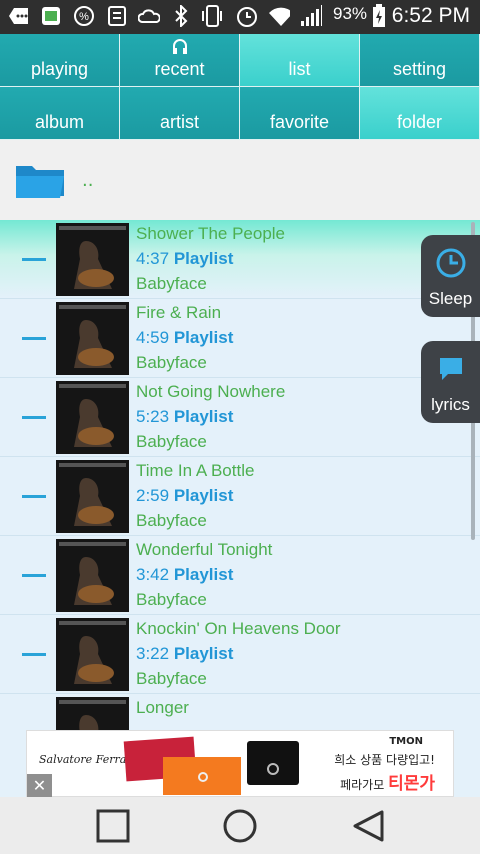 The image size is (480, 854). I want to click on track-duration: 2:59, so click(153, 495).